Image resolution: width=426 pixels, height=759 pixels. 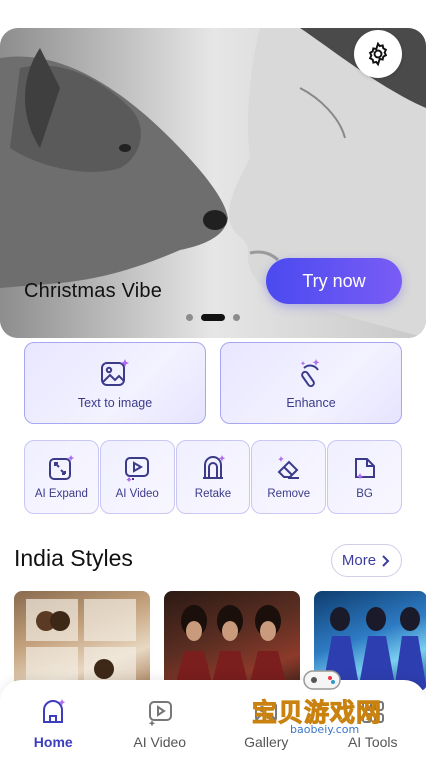 I want to click on styles-carousel, so click(x=220, y=641).